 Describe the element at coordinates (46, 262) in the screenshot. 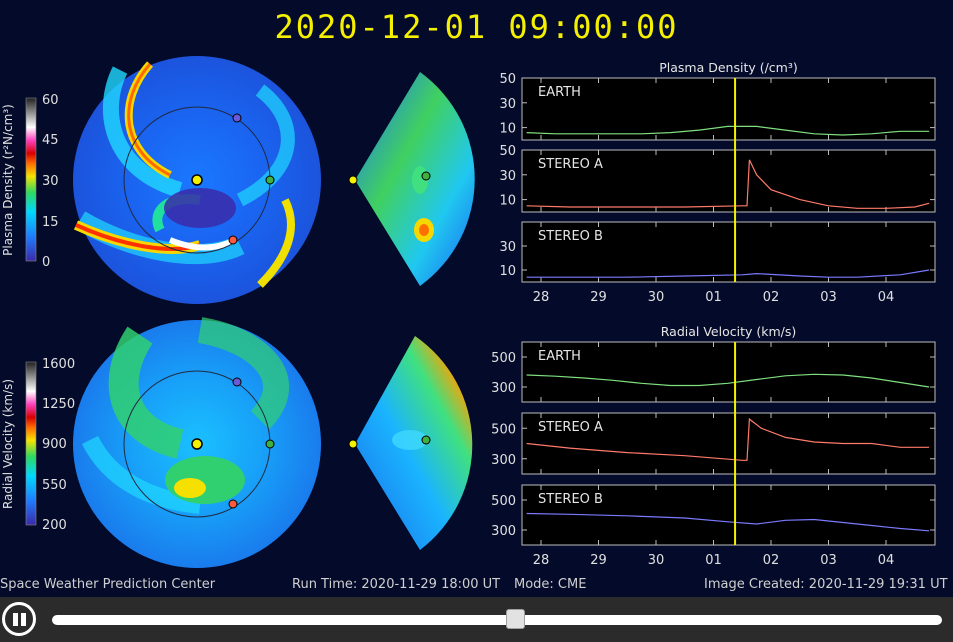

I see `density-tick: 0` at that location.